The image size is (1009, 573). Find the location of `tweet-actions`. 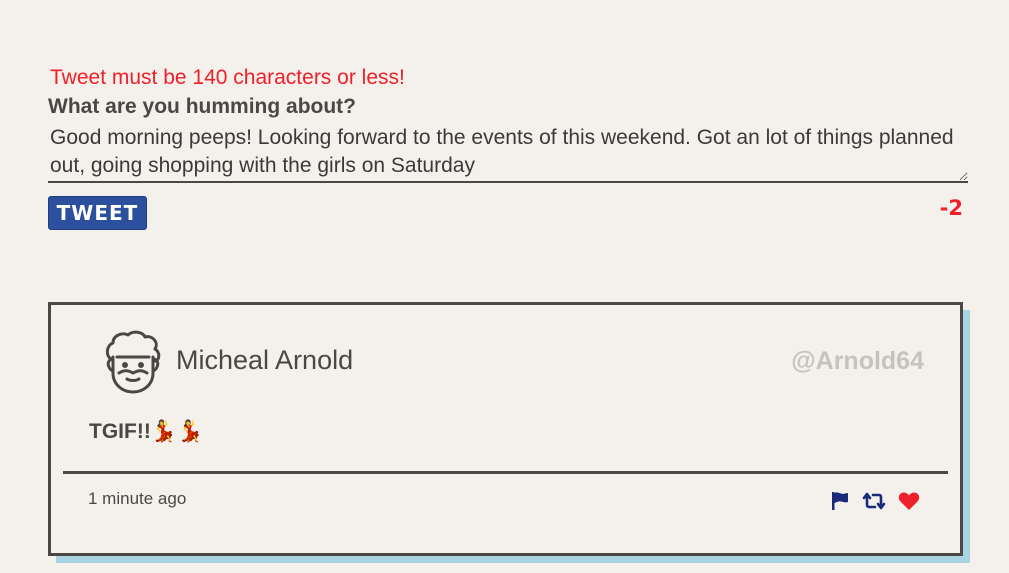

tweet-actions is located at coordinates (875, 501).